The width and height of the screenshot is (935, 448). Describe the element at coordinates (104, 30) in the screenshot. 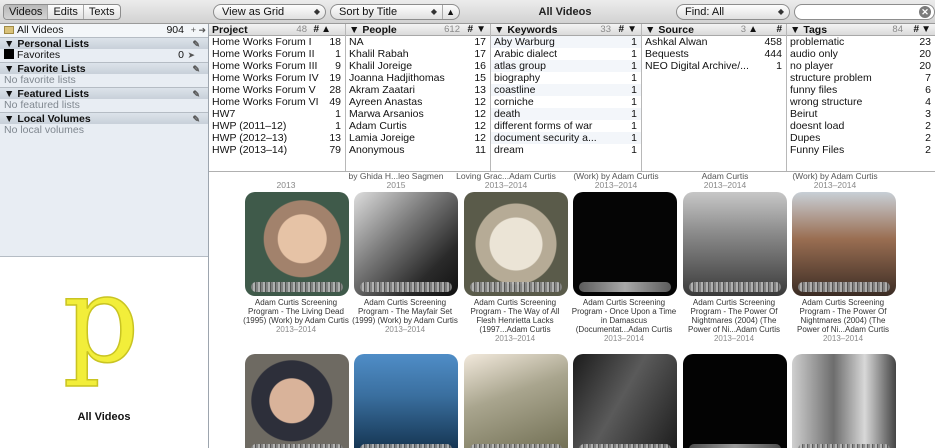

I see `sidebar-item-all-videos: All Videos 904 + ➜` at that location.